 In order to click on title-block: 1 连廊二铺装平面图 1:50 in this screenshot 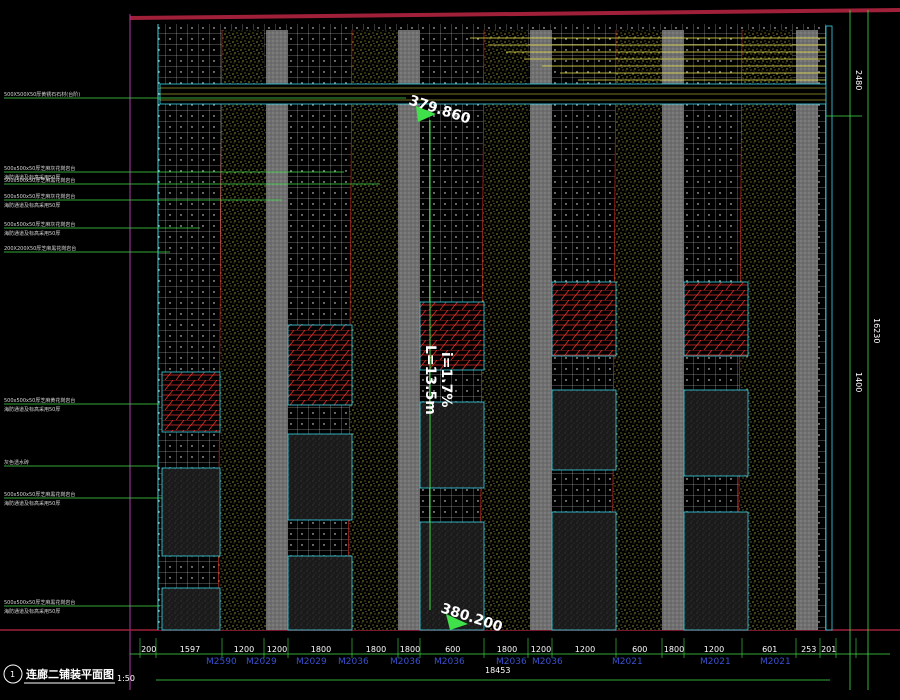, I will do `click(69, 674)`.